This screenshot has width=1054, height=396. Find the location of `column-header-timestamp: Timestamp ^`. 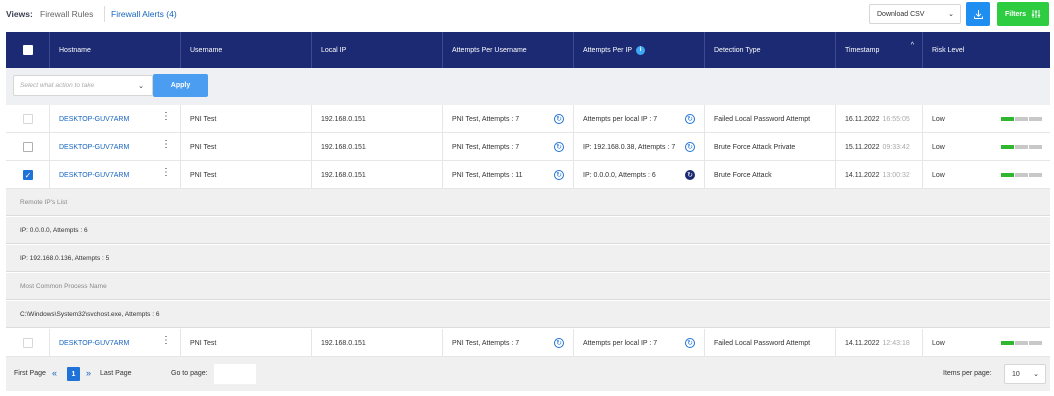

column-header-timestamp: Timestamp ^ is located at coordinates (879, 50).